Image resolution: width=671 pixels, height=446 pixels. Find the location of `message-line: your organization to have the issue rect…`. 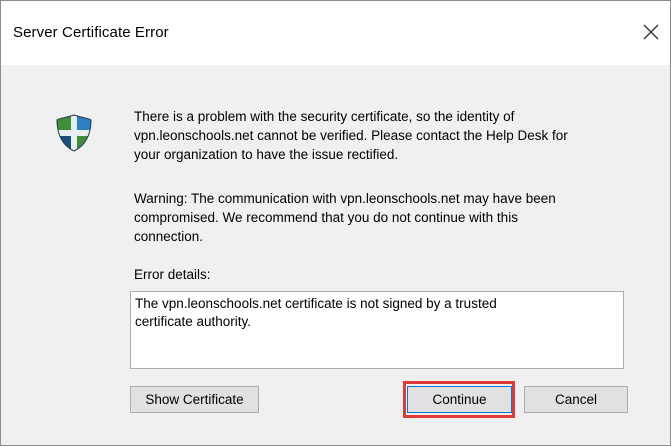

message-line: your organization to have the issue rect… is located at coordinates (266, 154).